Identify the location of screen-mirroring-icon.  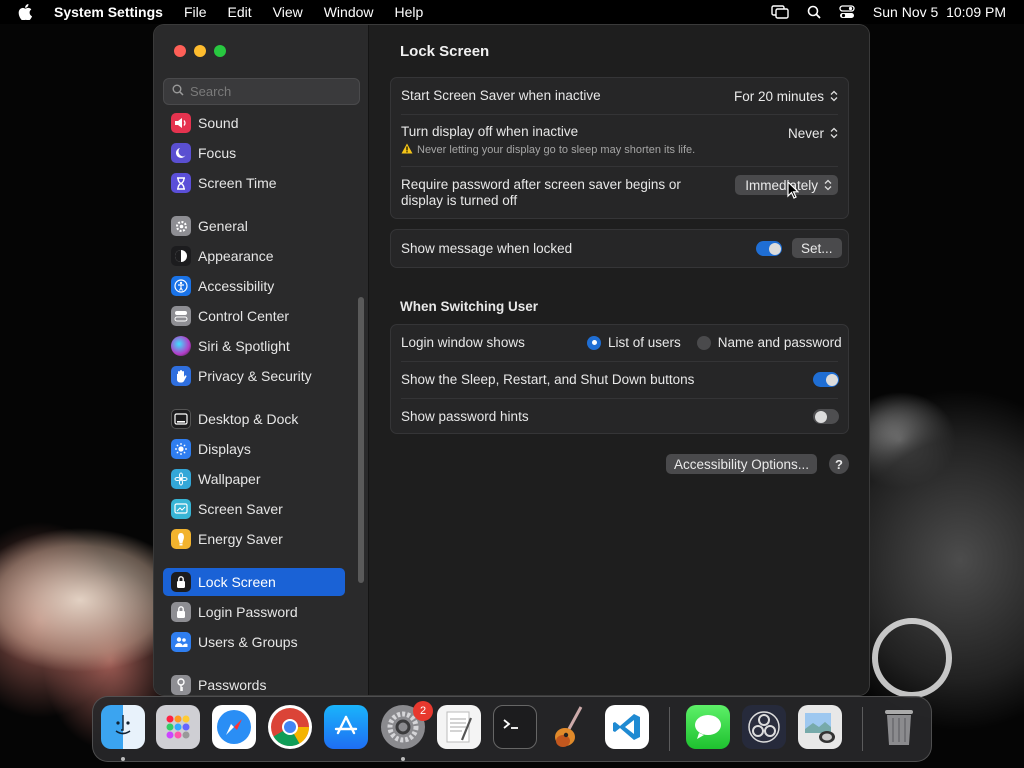
(780, 12).